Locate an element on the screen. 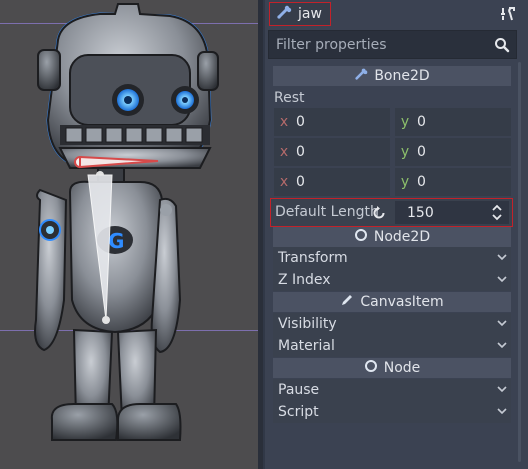 This screenshot has width=528, height=469. property-transform-label: Transform is located at coordinates (313, 258).